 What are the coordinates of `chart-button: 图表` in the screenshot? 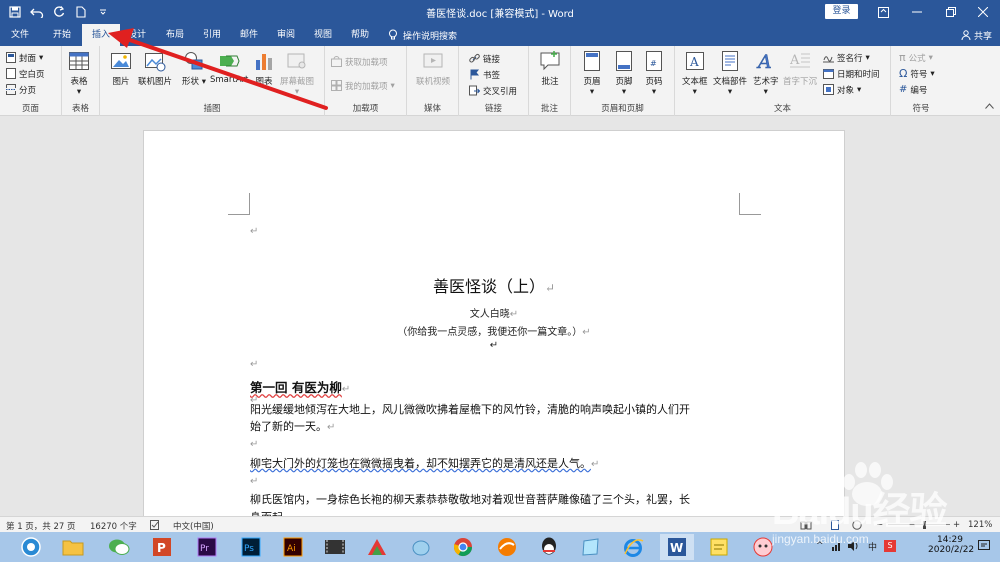 It's located at (264, 68).